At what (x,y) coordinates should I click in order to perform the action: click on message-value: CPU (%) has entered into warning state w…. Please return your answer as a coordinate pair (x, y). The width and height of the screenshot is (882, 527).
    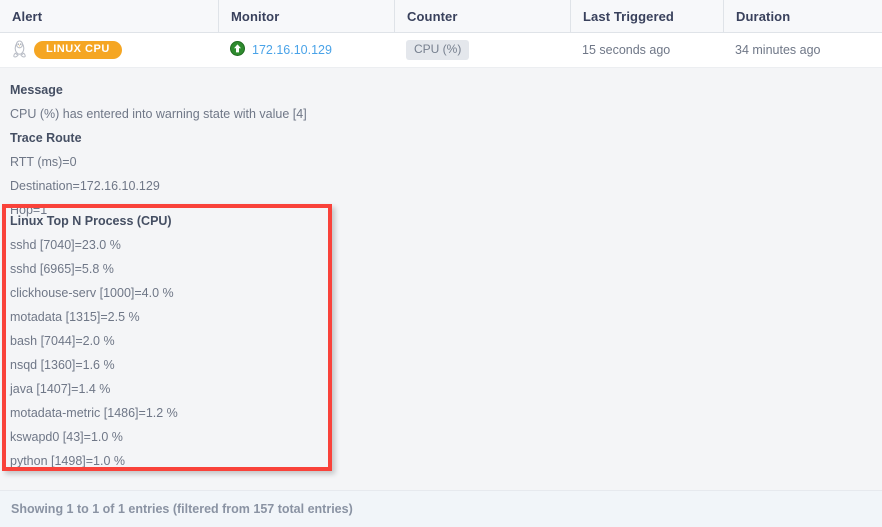
    Looking at the image, I should click on (158, 114).